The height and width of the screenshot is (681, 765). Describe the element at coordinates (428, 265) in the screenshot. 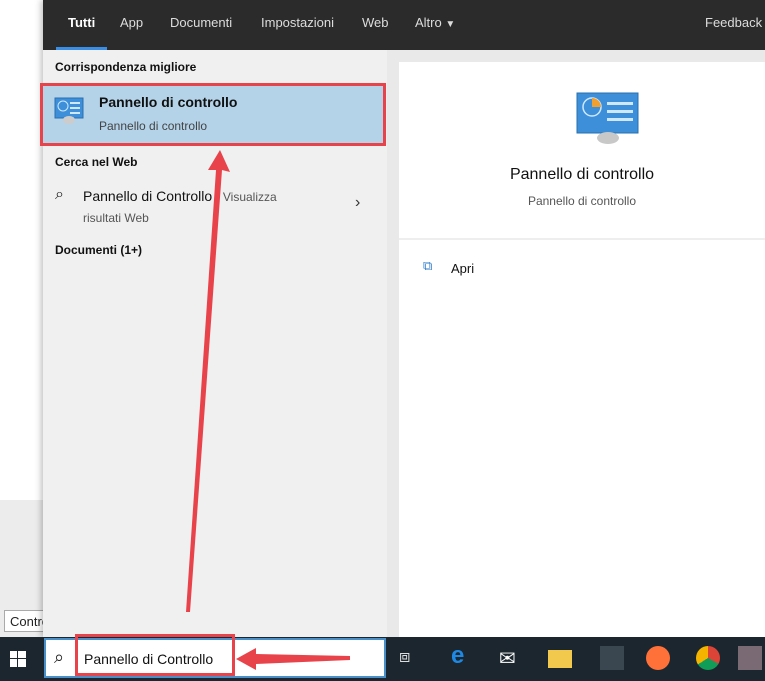

I see `open-icon: ⧉` at that location.